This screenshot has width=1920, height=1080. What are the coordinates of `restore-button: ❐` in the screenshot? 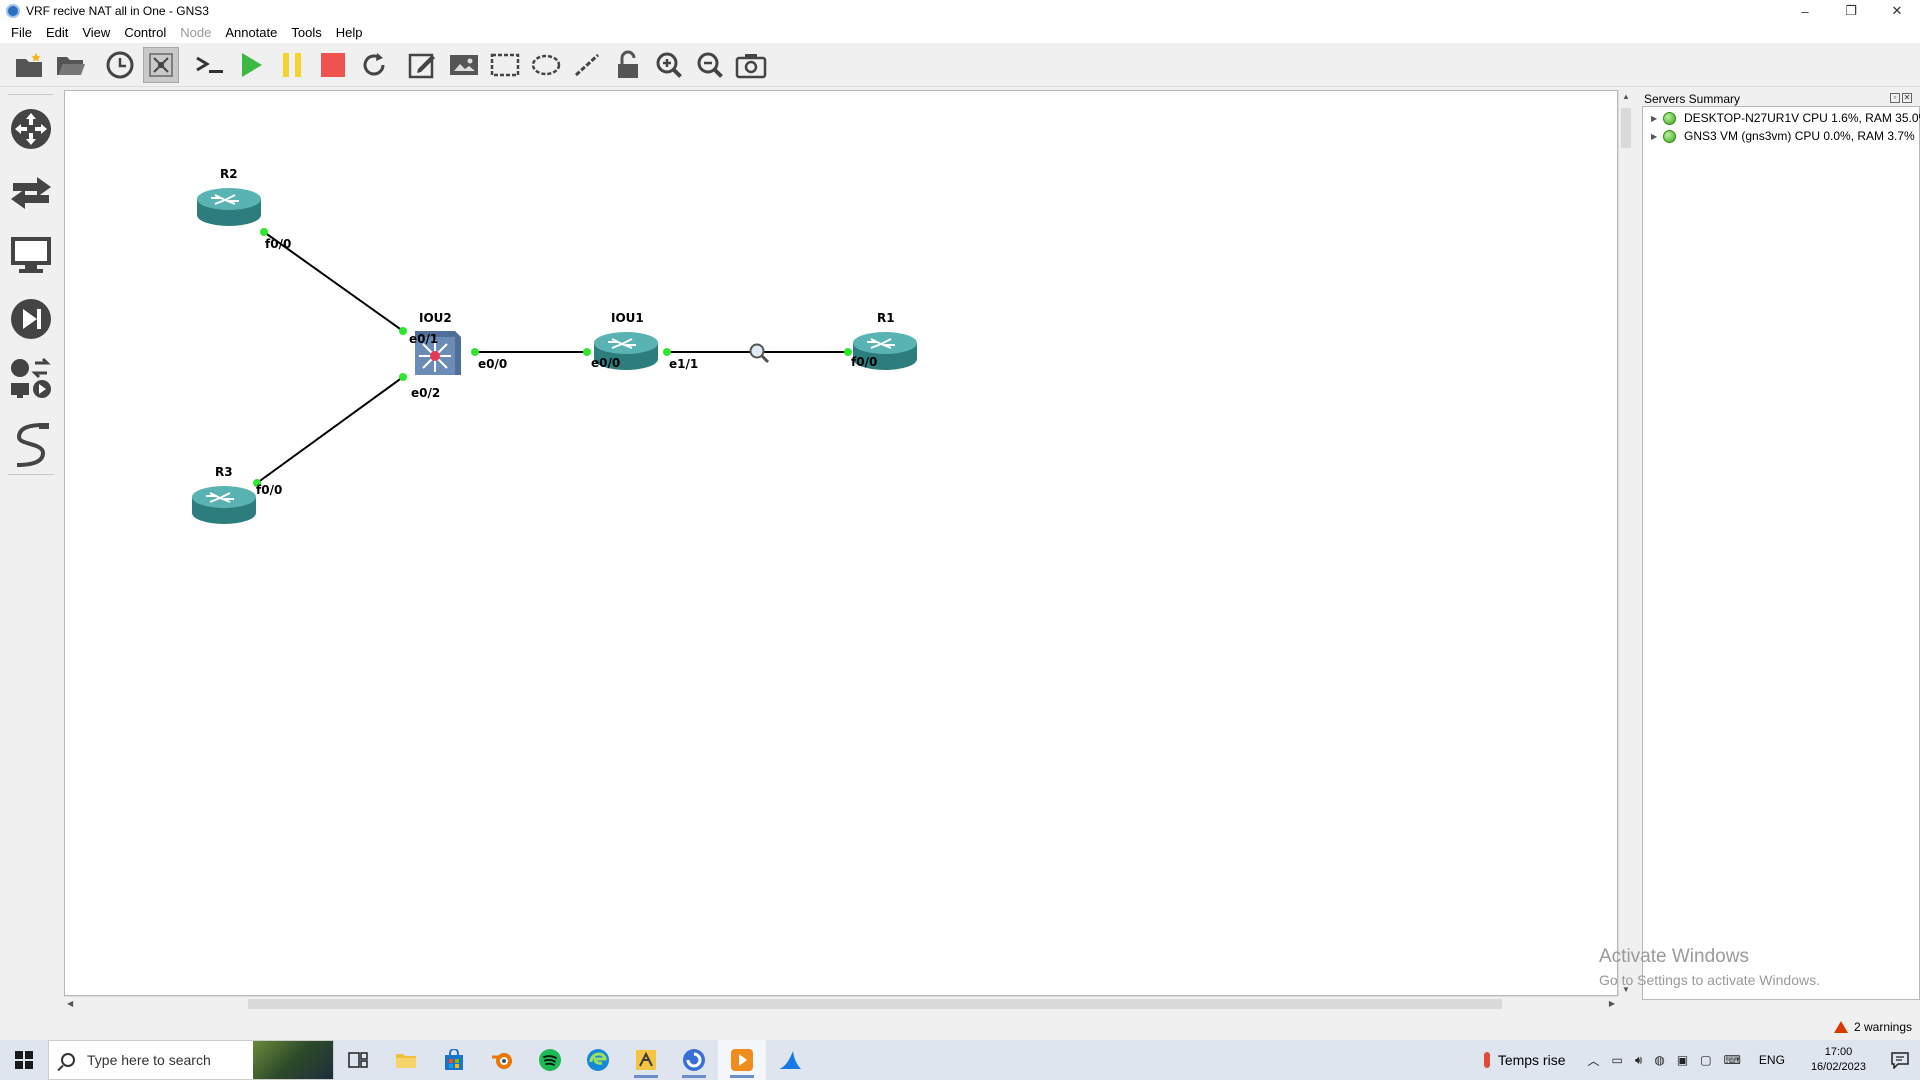 It's located at (1851, 11).